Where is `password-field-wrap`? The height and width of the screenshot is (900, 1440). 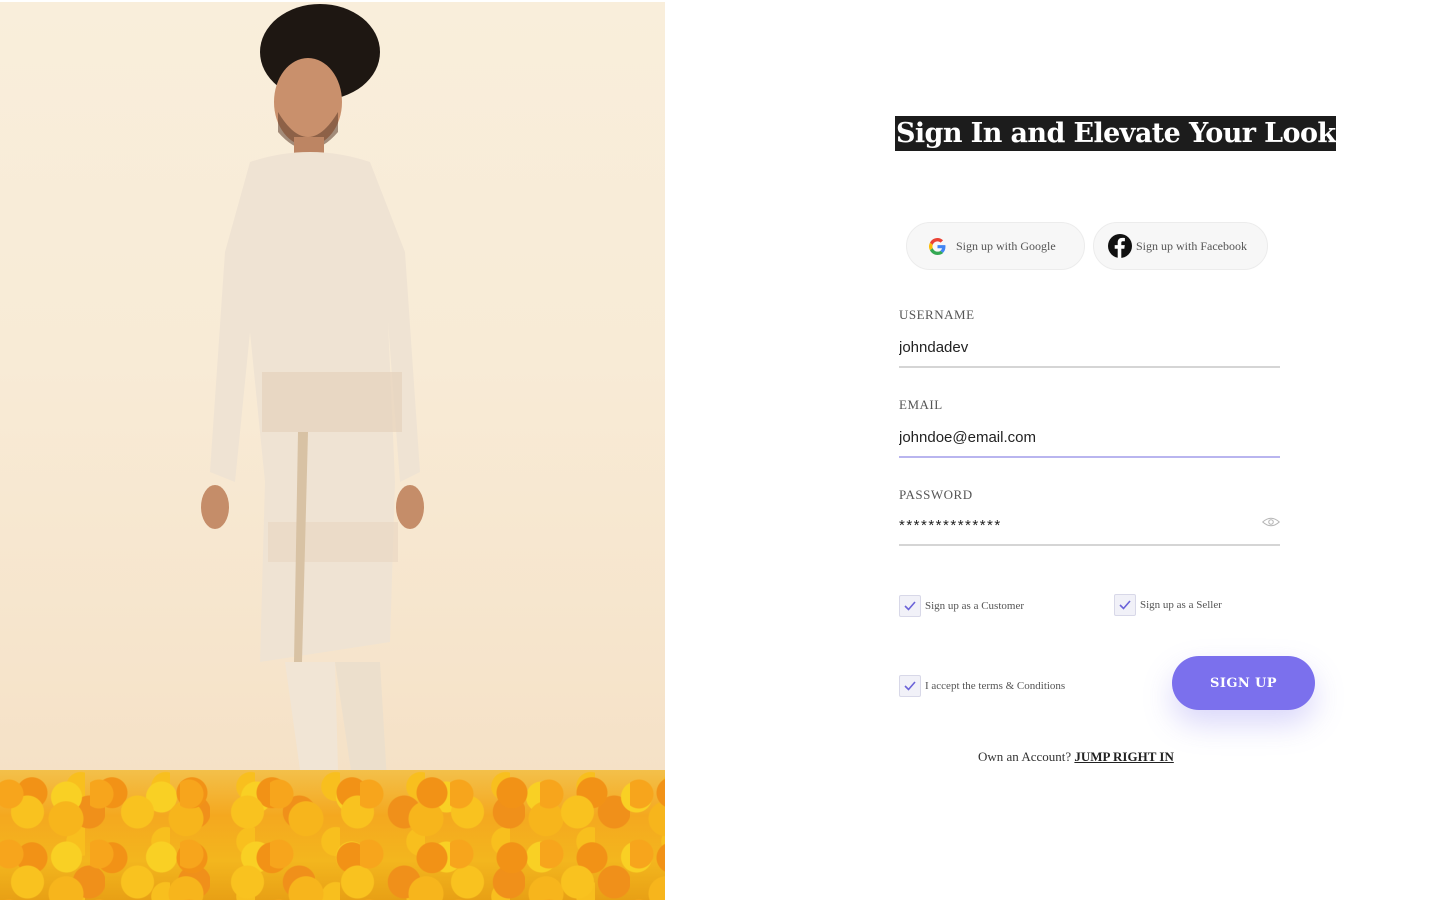
password-field-wrap is located at coordinates (1089, 527).